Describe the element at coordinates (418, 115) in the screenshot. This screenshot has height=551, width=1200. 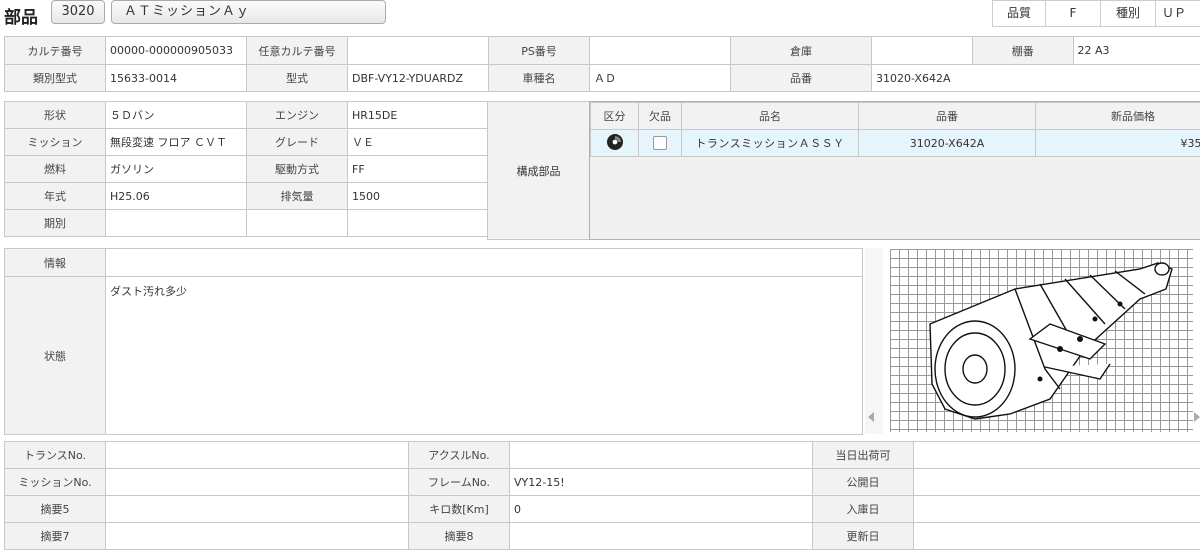
I see `engine-value: HR15DE` at that location.